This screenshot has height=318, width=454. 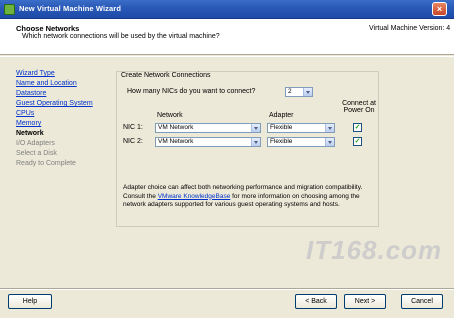 What do you see at coordinates (422, 301) in the screenshot?
I see `cancel-button: Cancel` at bounding box center [422, 301].